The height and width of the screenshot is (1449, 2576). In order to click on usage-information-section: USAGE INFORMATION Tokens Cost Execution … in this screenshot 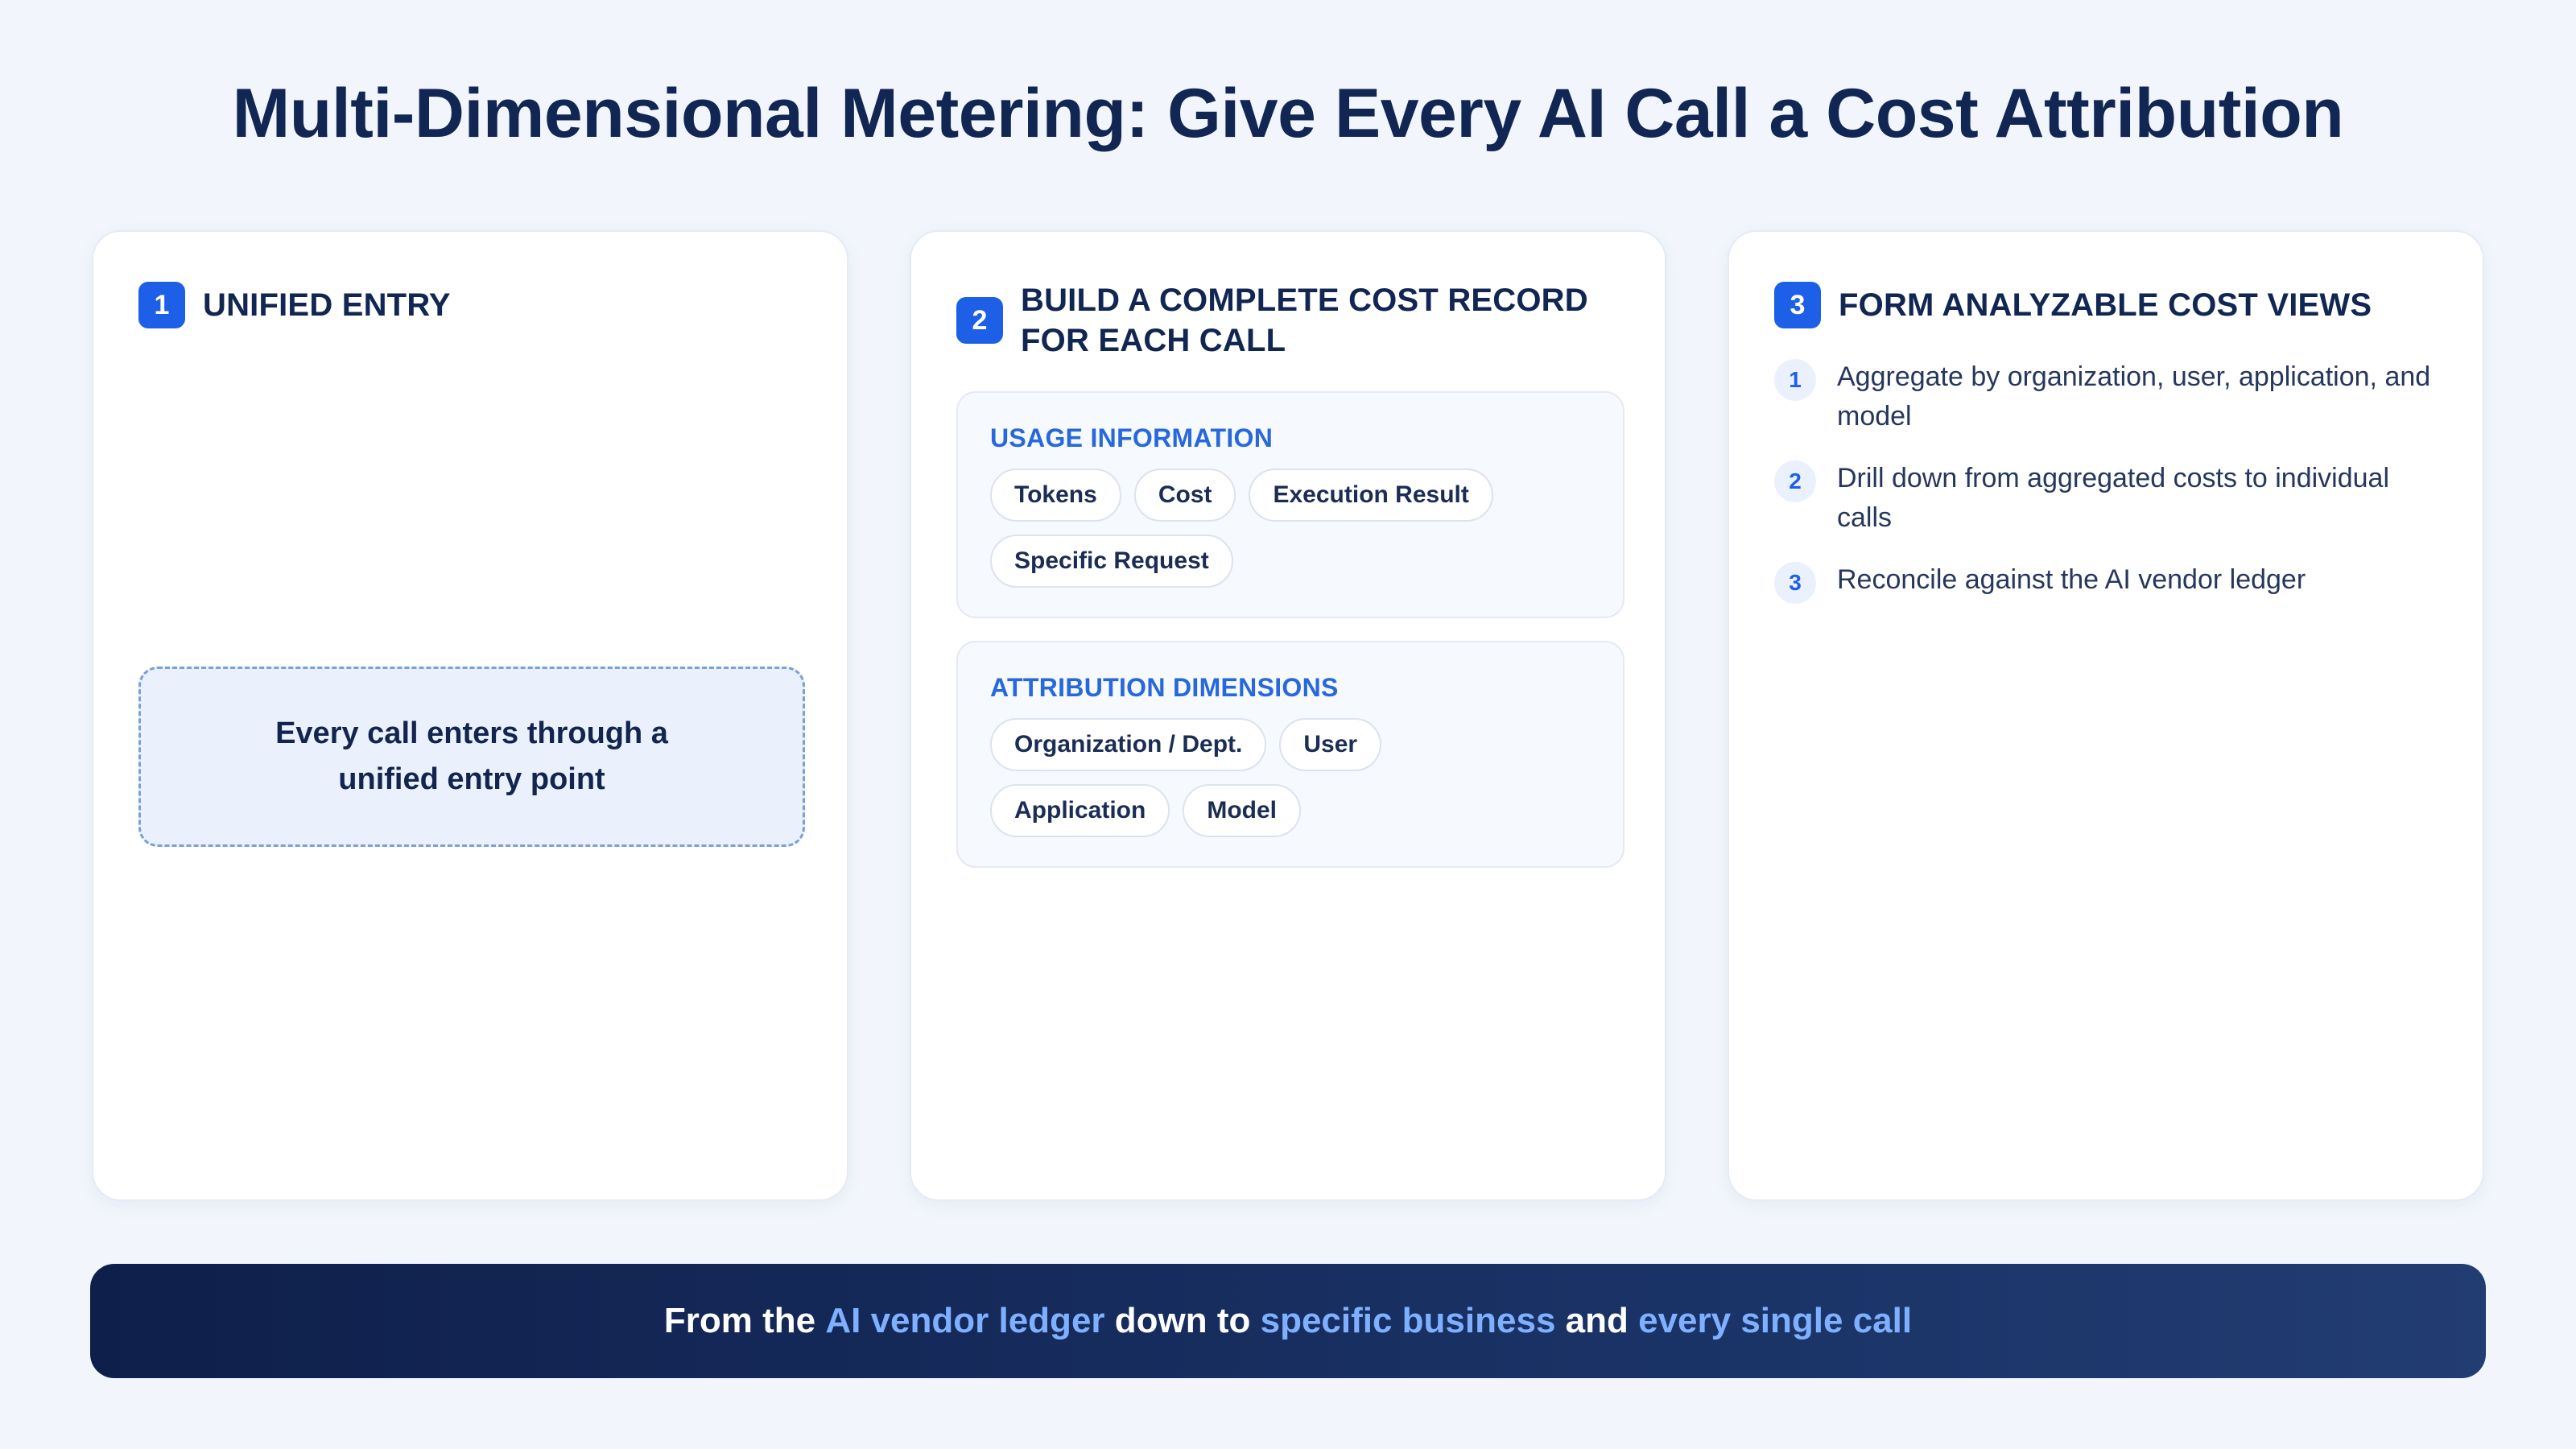, I will do `click(1290, 504)`.